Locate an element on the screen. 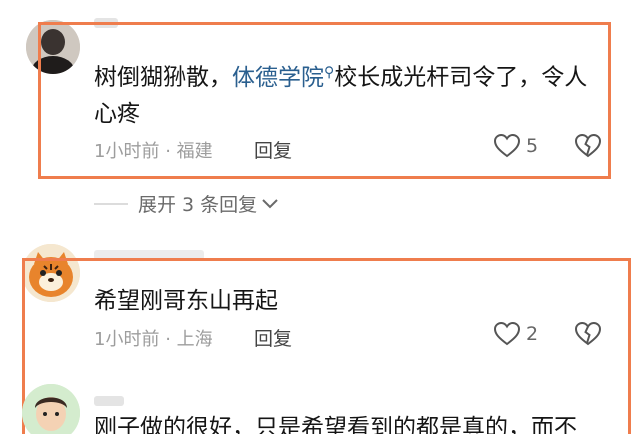  comment-meta: 1小时前 · 福建 is located at coordinates (153, 150).